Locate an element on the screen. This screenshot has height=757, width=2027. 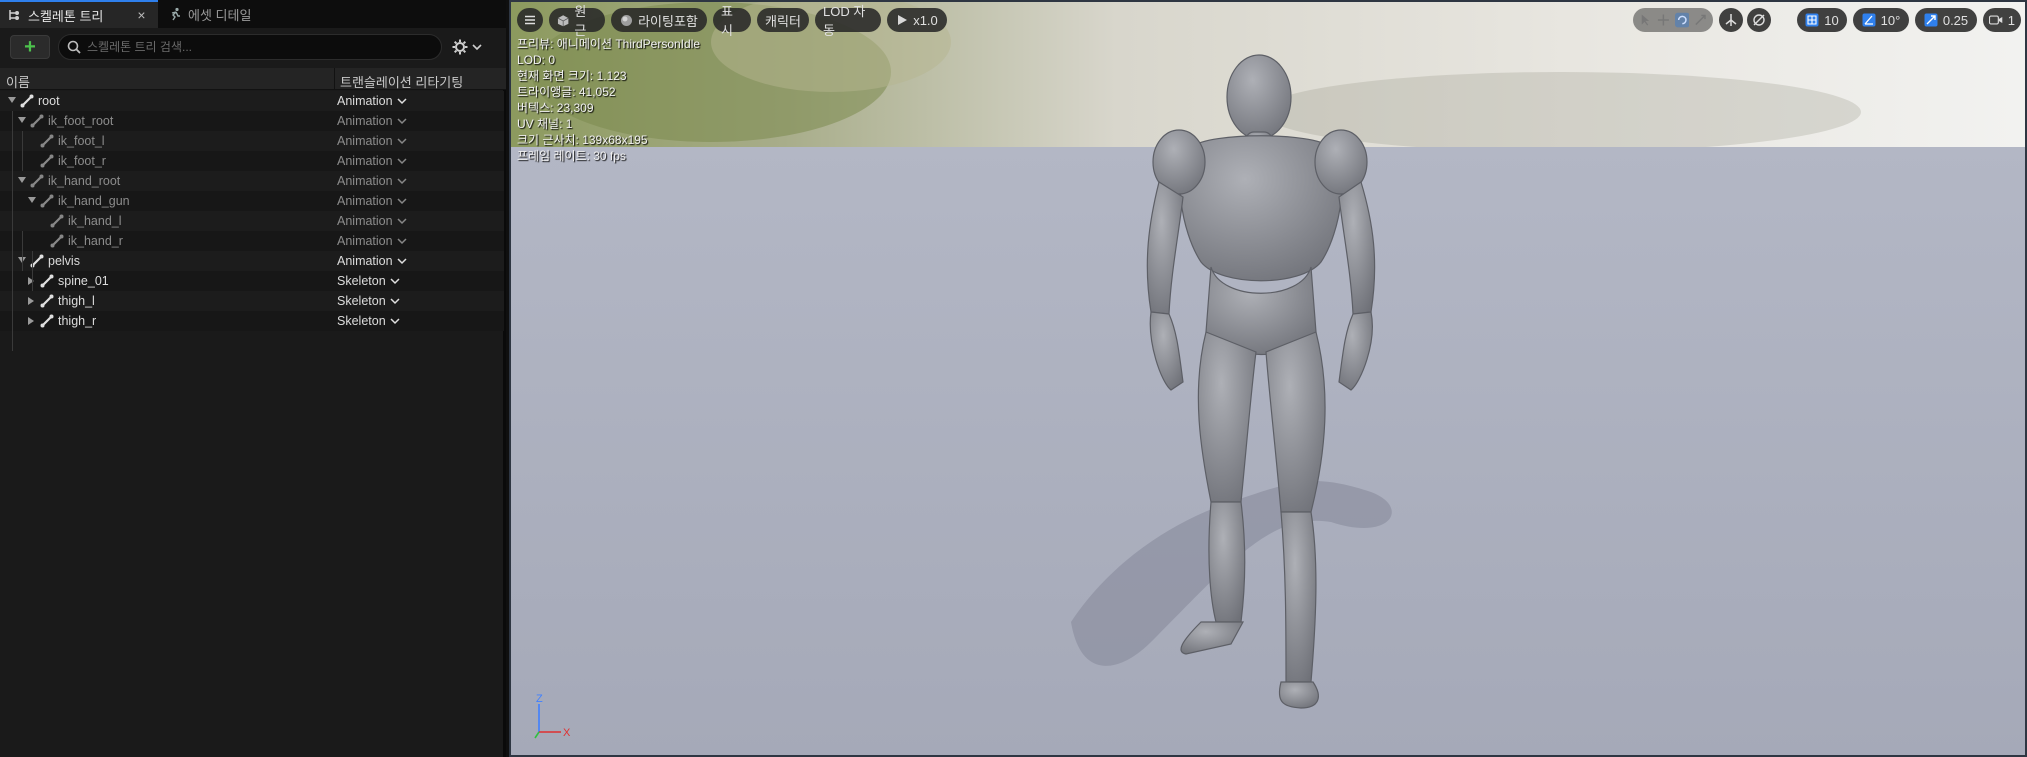
tab-asset-details: 에셋 디테일 is located at coordinates (225, 14).